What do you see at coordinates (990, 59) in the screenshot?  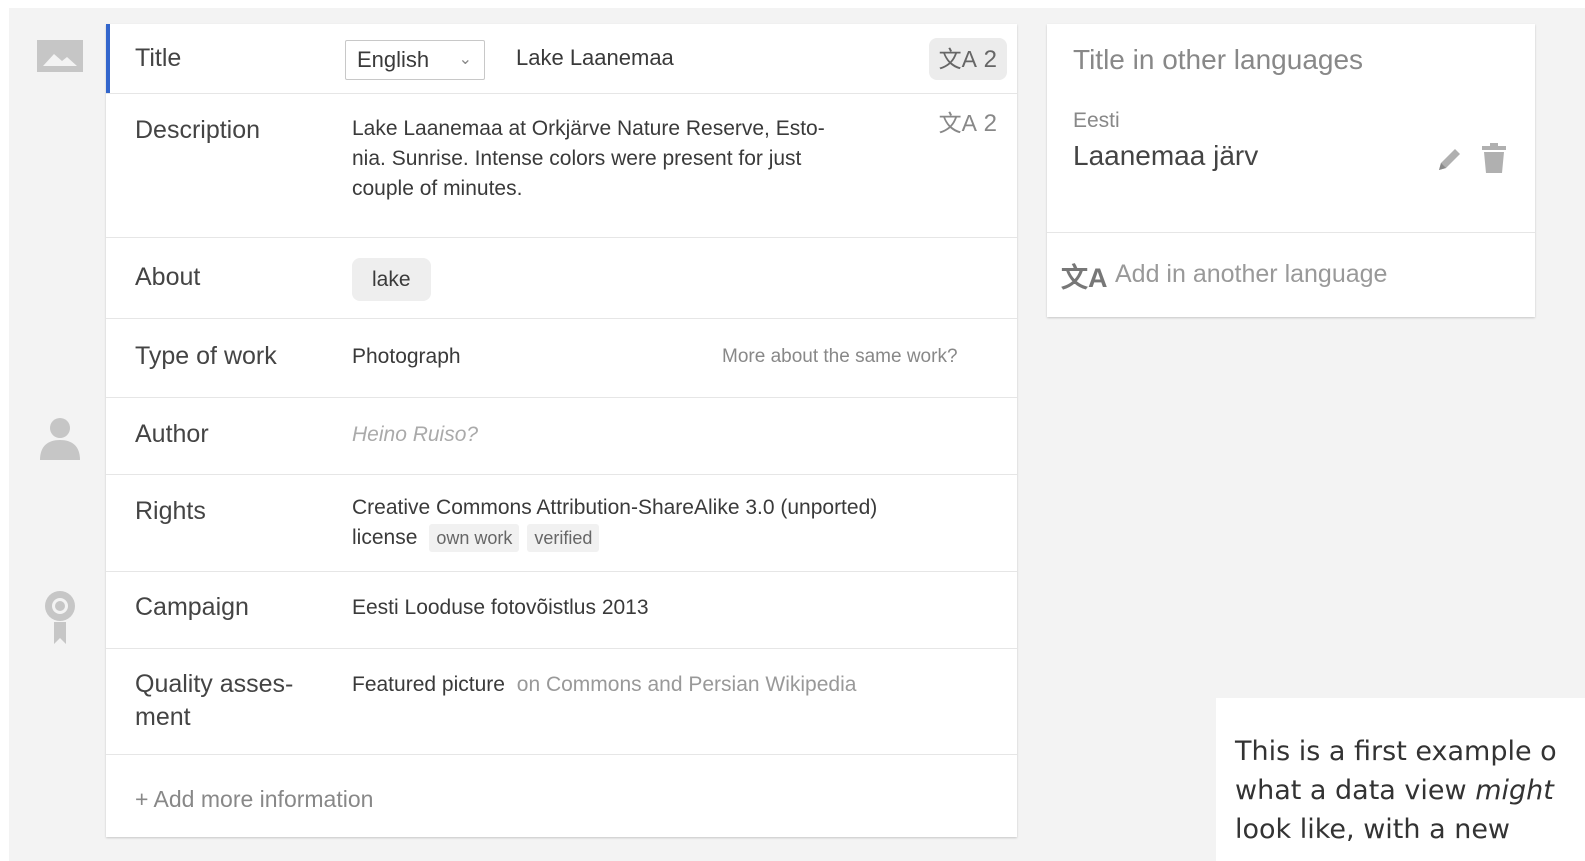 I see `title-translation-count: 2` at bounding box center [990, 59].